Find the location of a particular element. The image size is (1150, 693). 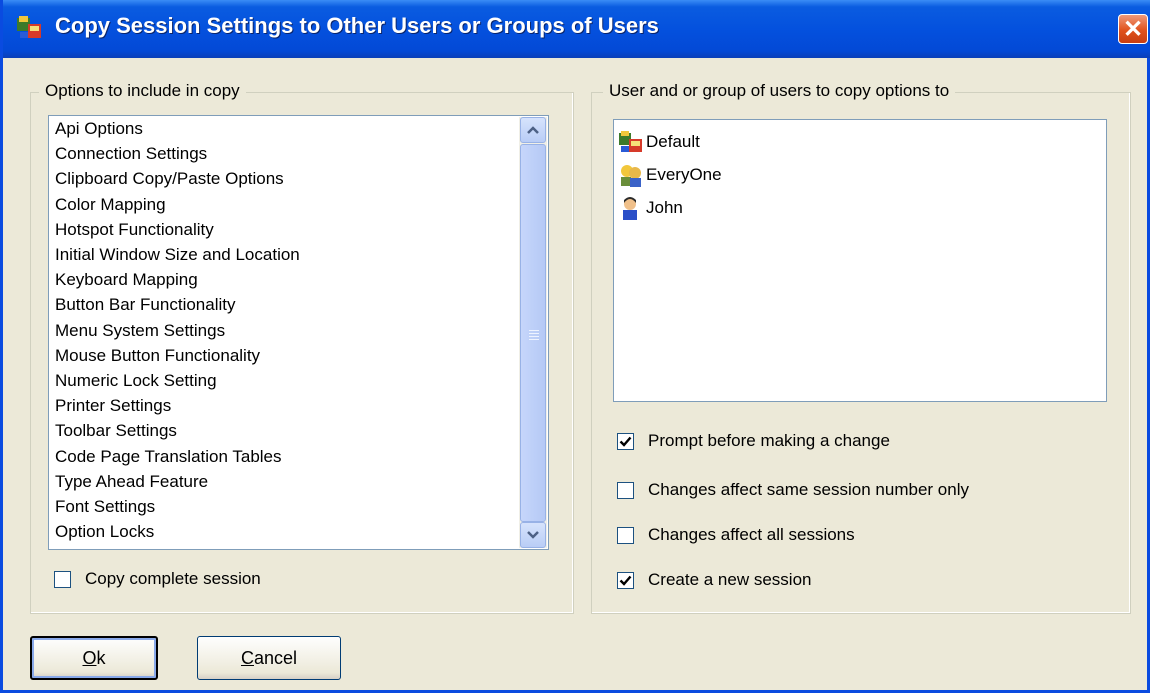

user-item-default: Default is located at coordinates (659, 142).